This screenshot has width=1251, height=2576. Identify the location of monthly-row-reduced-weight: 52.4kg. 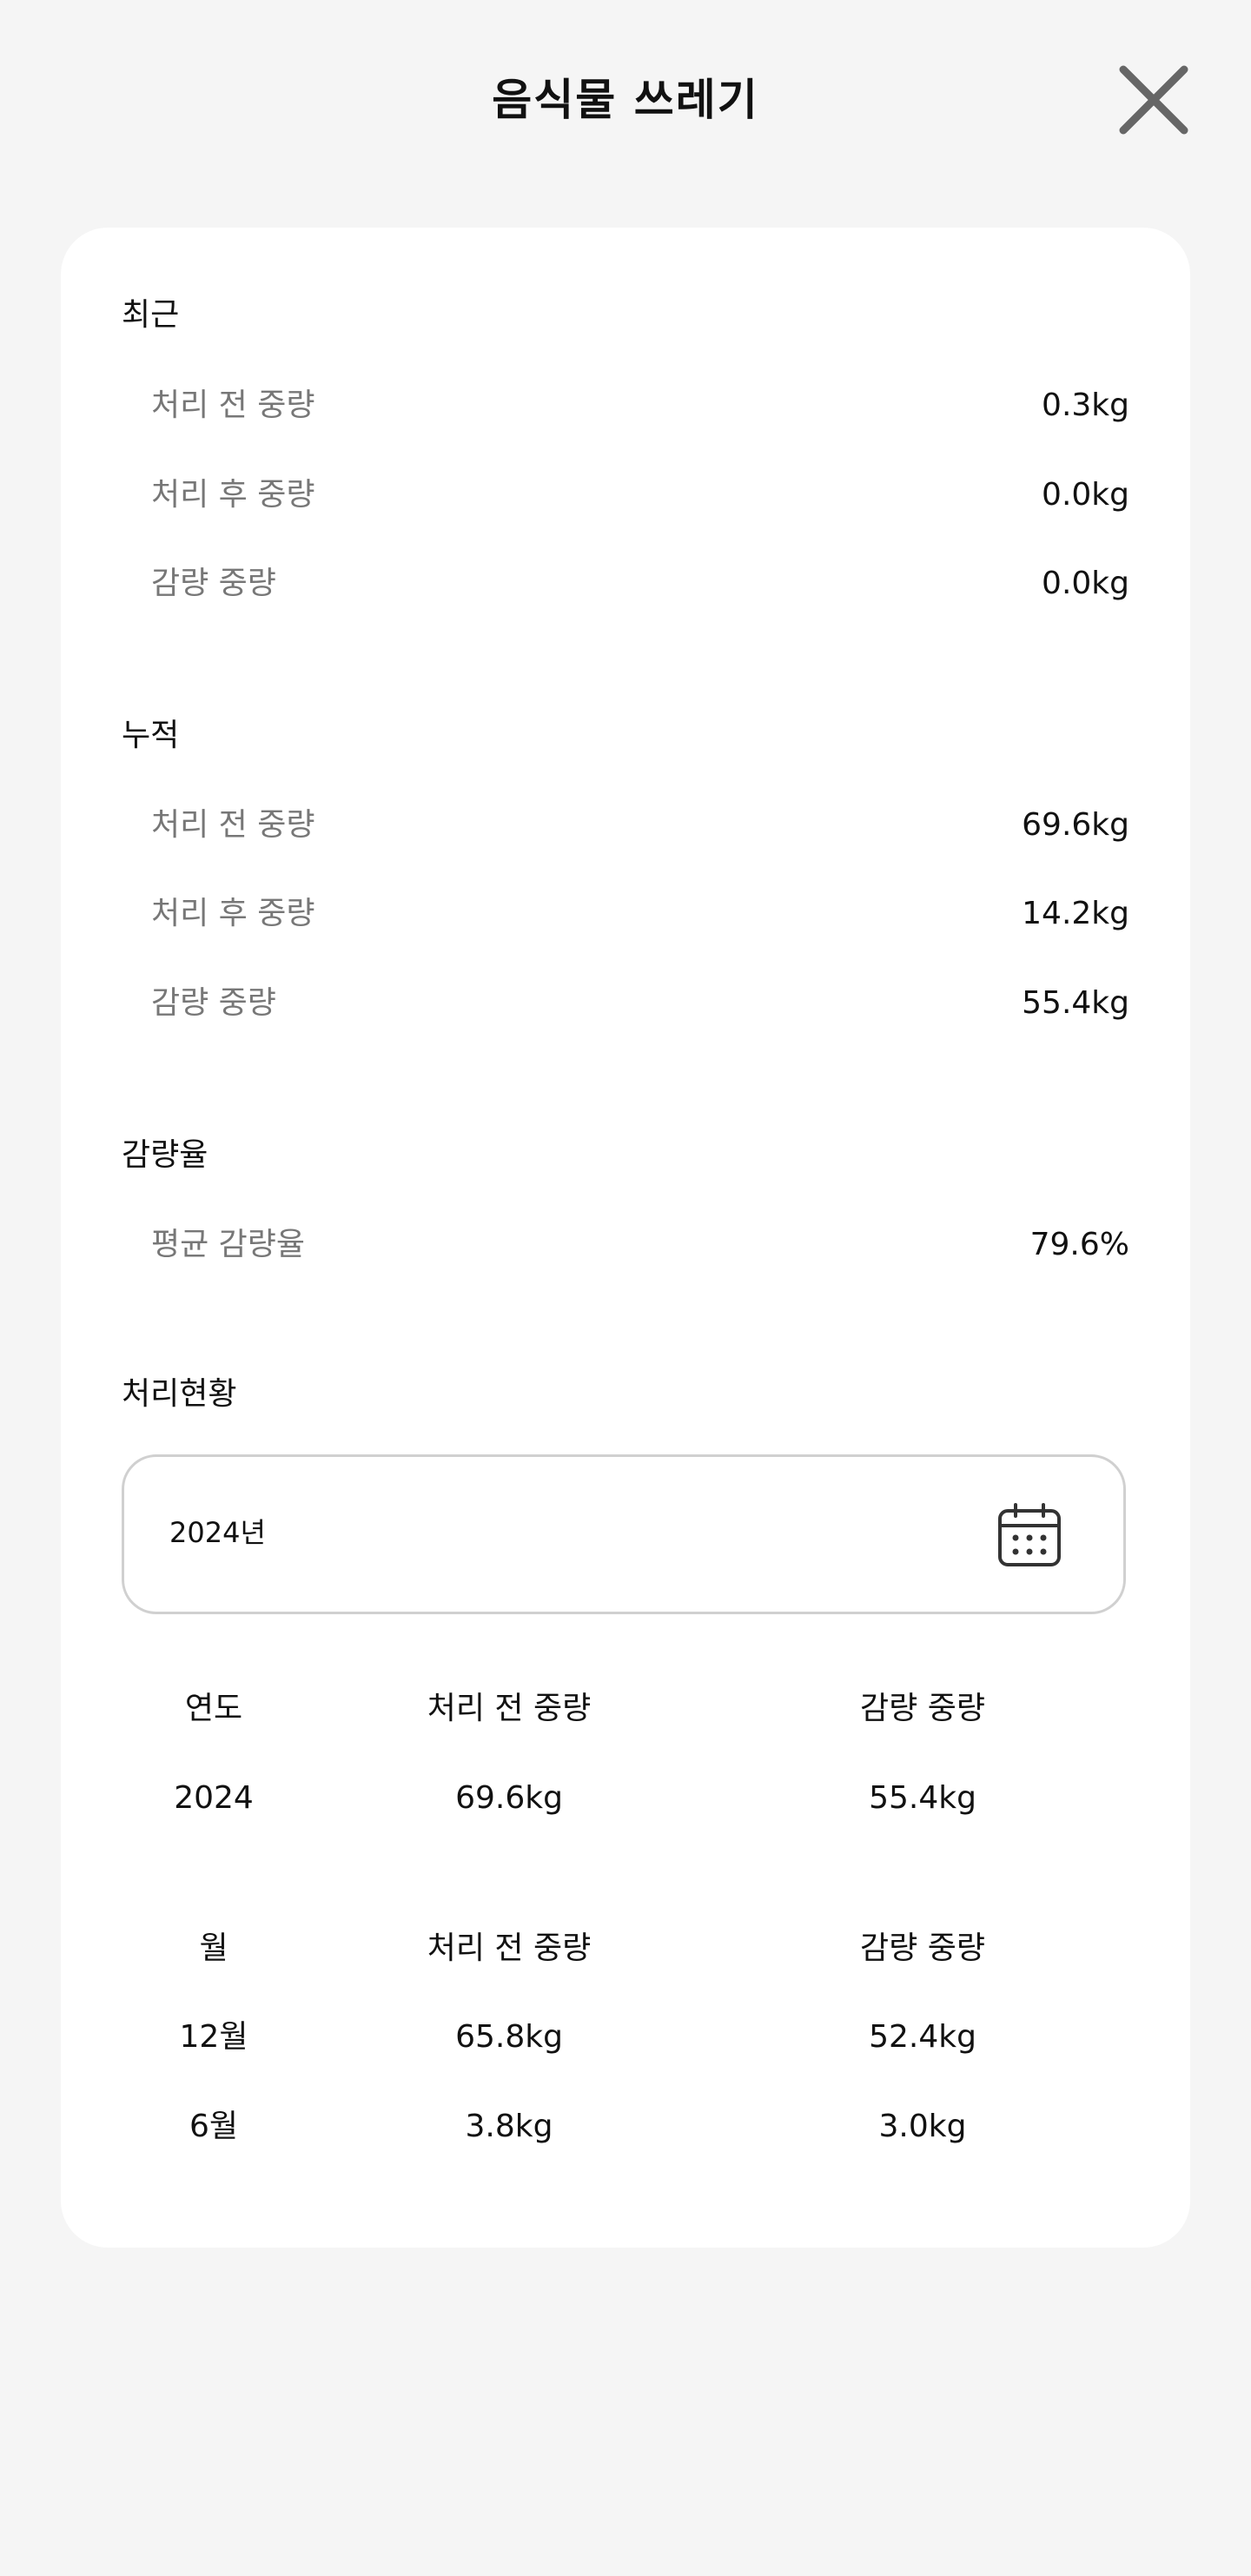
(922, 2037).